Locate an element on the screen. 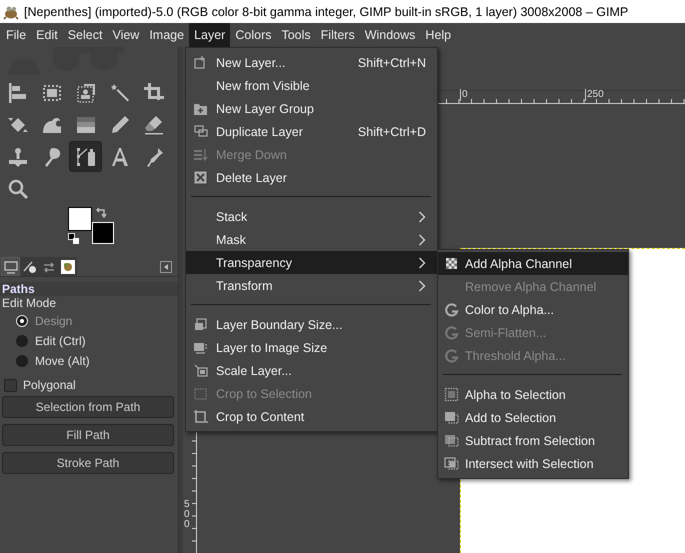 The height and width of the screenshot is (553, 685). menu-item: New Layer... Shift+Ctrl+N is located at coordinates (311, 62).